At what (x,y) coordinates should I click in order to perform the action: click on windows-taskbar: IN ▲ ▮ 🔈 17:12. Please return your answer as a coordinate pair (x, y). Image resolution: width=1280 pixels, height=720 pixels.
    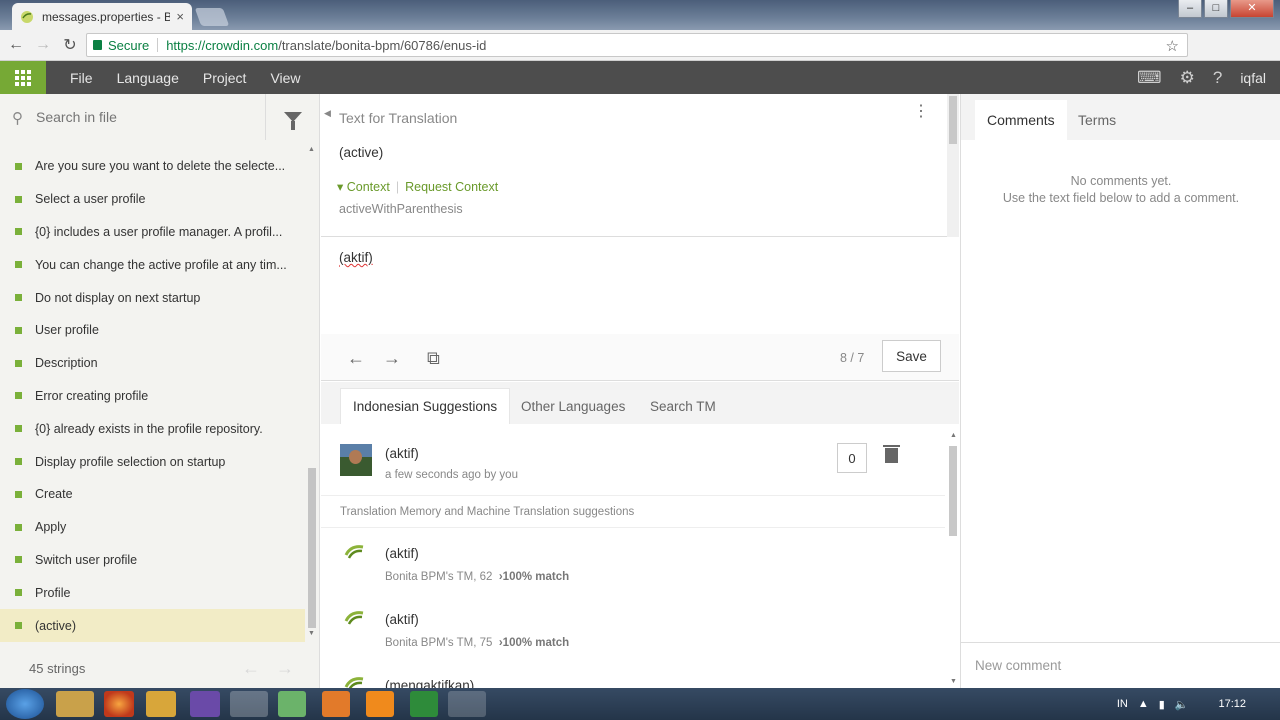
    Looking at the image, I should click on (640, 704).